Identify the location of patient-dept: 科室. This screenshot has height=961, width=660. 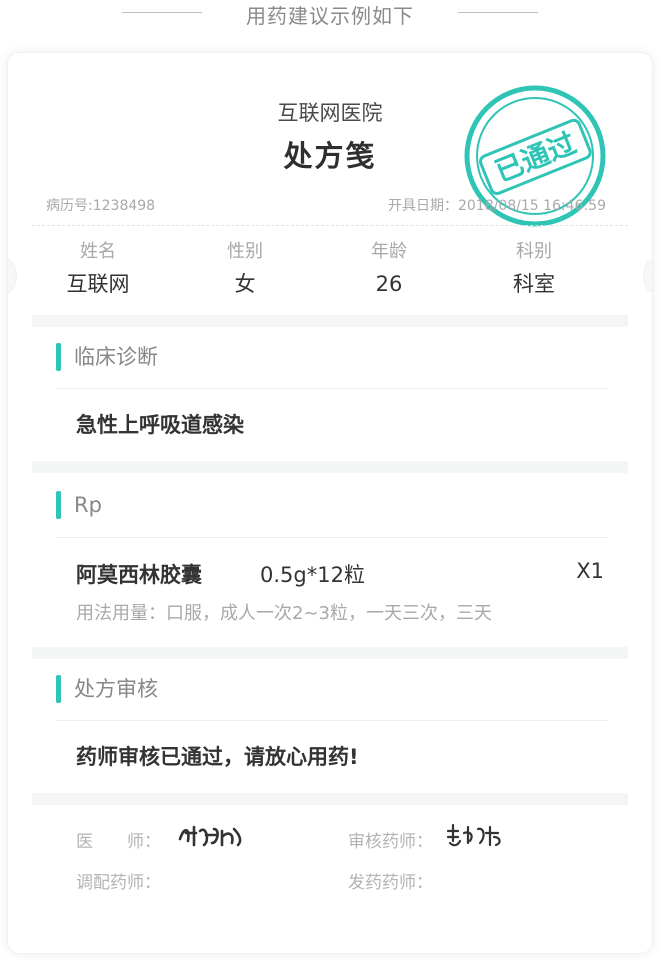
(534, 284).